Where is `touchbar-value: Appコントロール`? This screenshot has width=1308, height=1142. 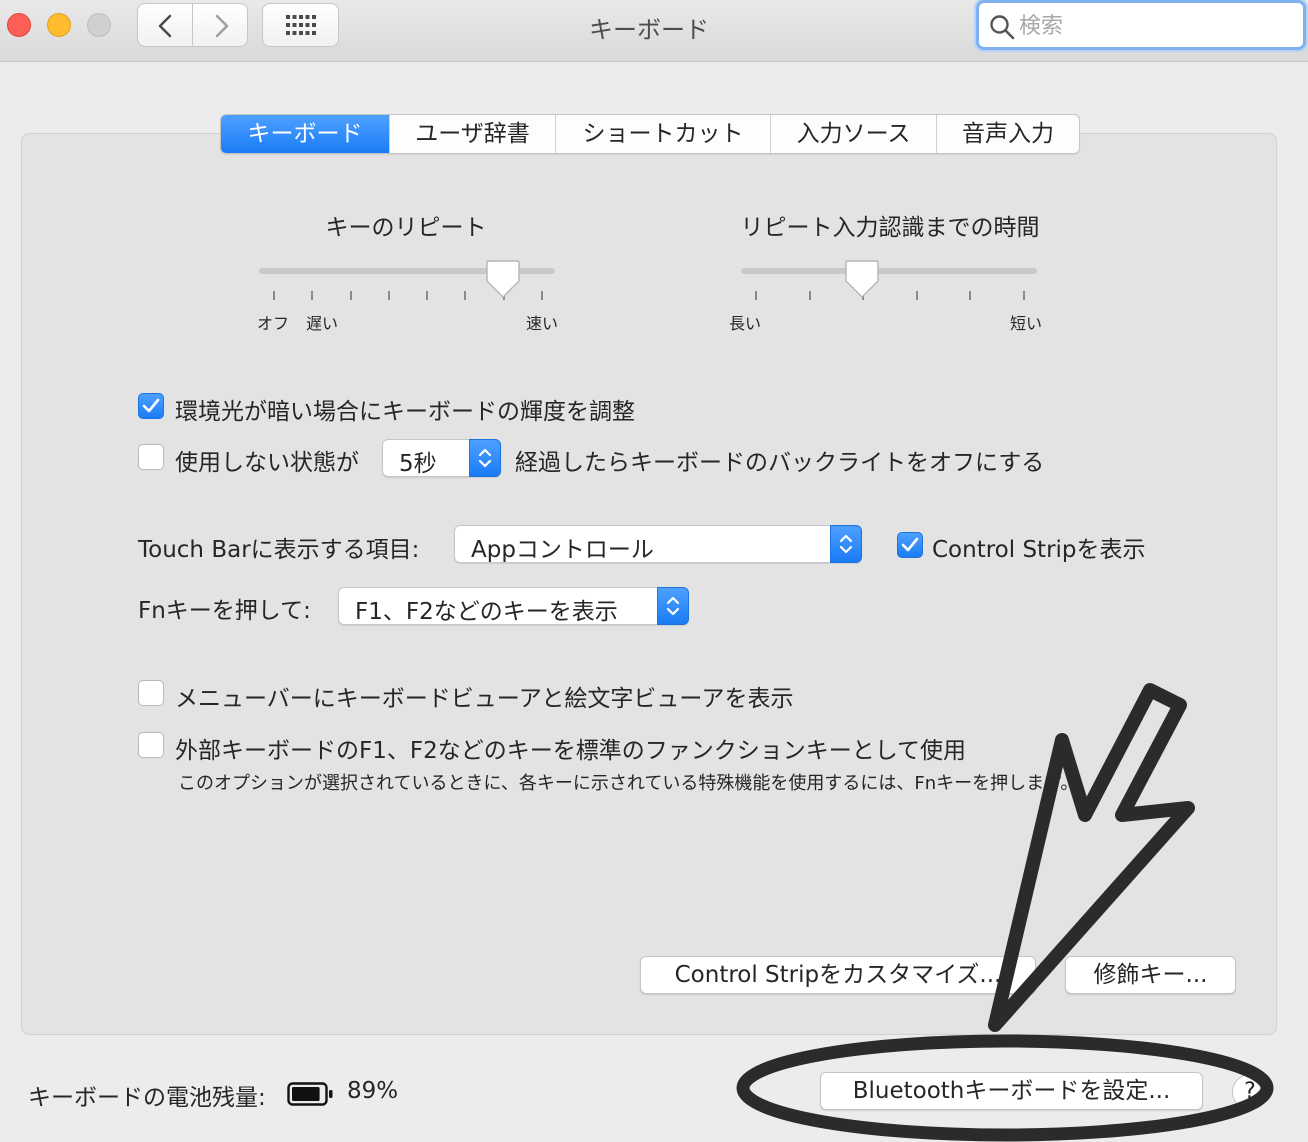 touchbar-value: Appコントロール is located at coordinates (562, 550).